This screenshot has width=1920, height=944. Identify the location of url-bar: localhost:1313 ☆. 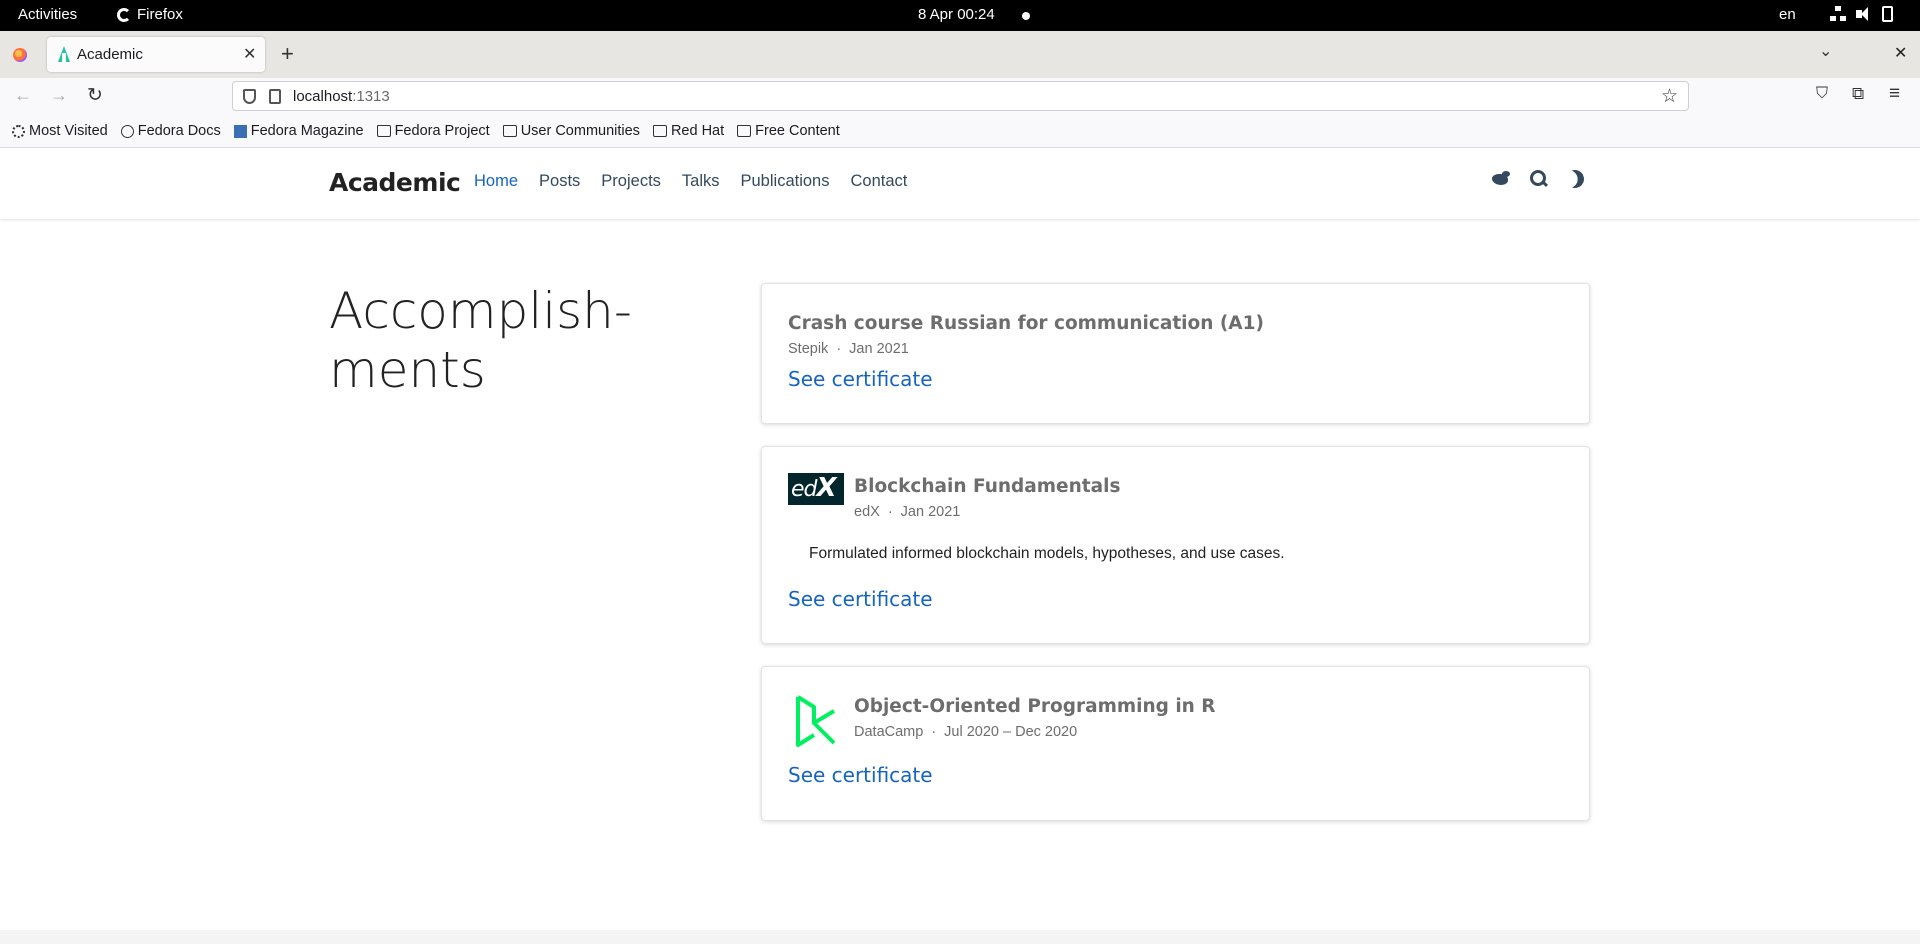
(960, 96).